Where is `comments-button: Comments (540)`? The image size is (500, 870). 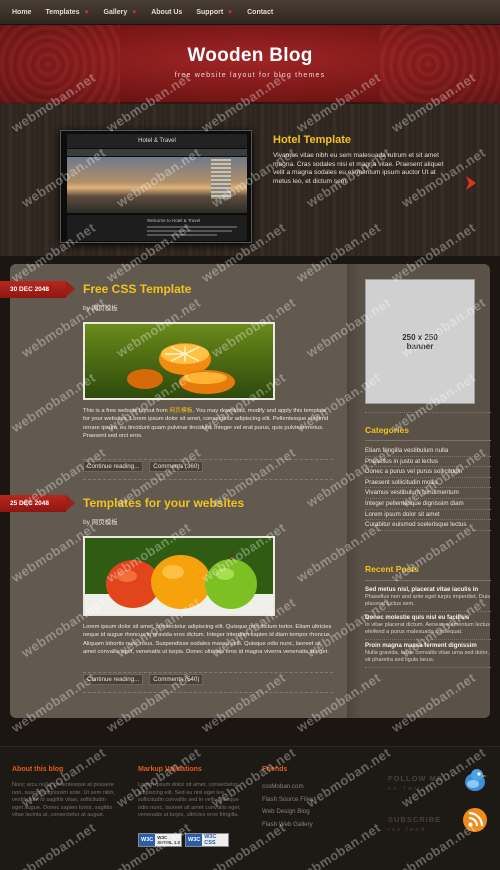 comments-button: Comments (540) is located at coordinates (176, 679).